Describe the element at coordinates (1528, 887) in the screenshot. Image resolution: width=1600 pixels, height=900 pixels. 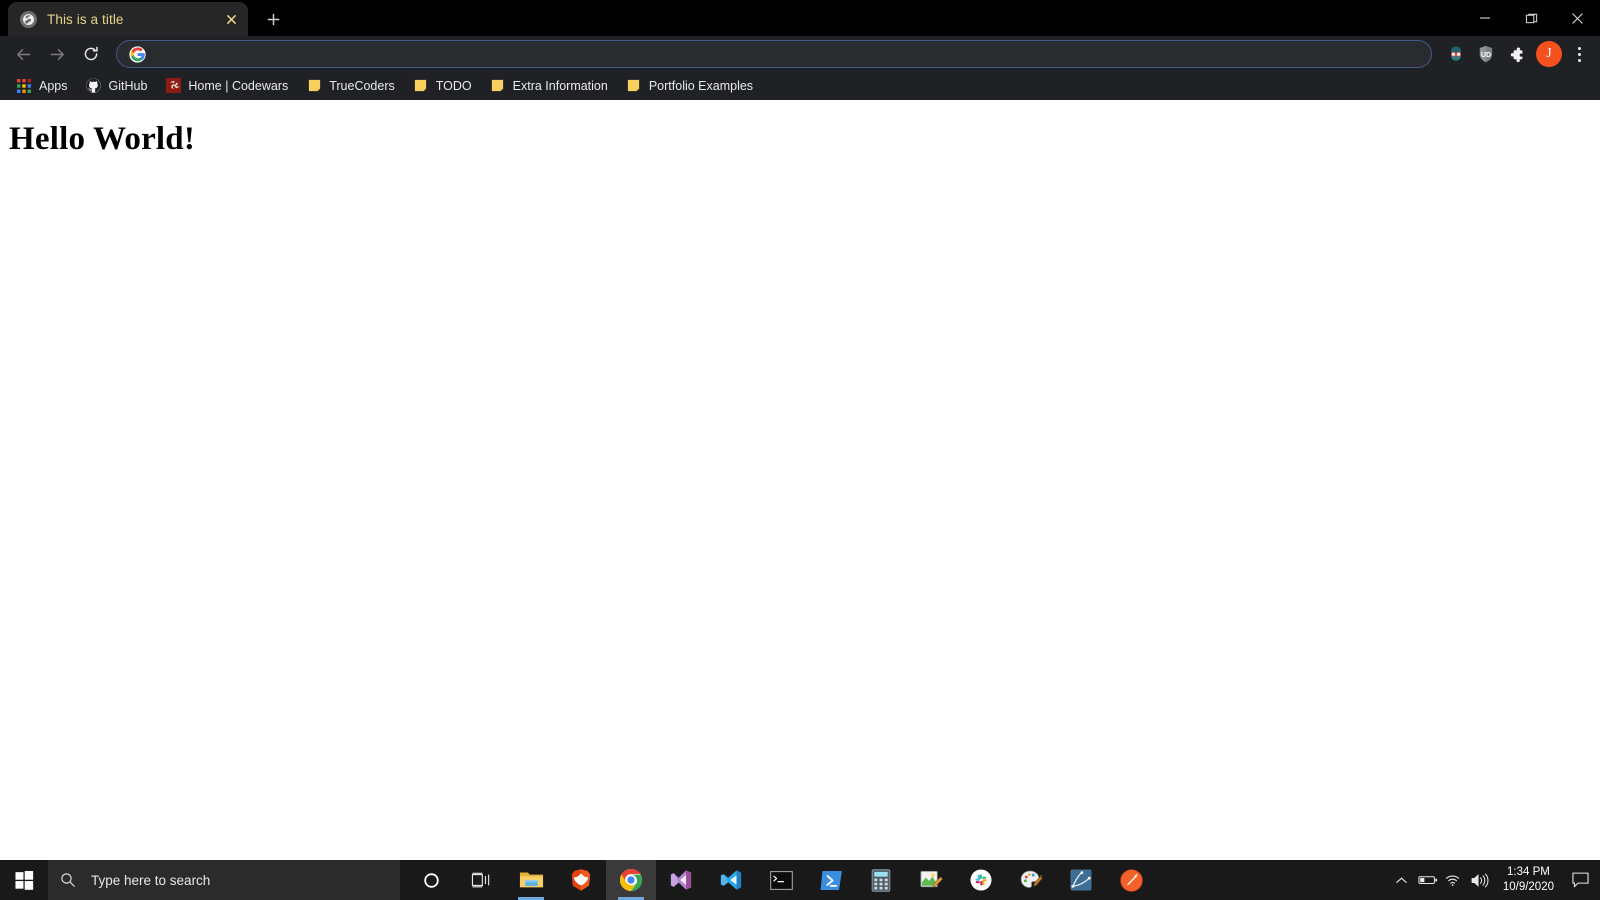
I see `clock-date: 10/9/2020` at that location.